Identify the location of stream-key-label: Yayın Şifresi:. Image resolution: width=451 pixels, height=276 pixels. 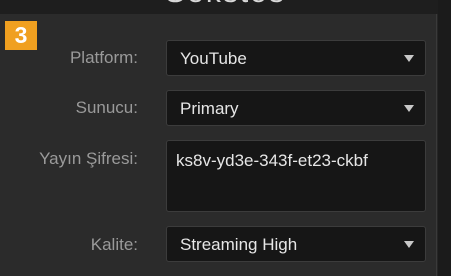
(88, 158).